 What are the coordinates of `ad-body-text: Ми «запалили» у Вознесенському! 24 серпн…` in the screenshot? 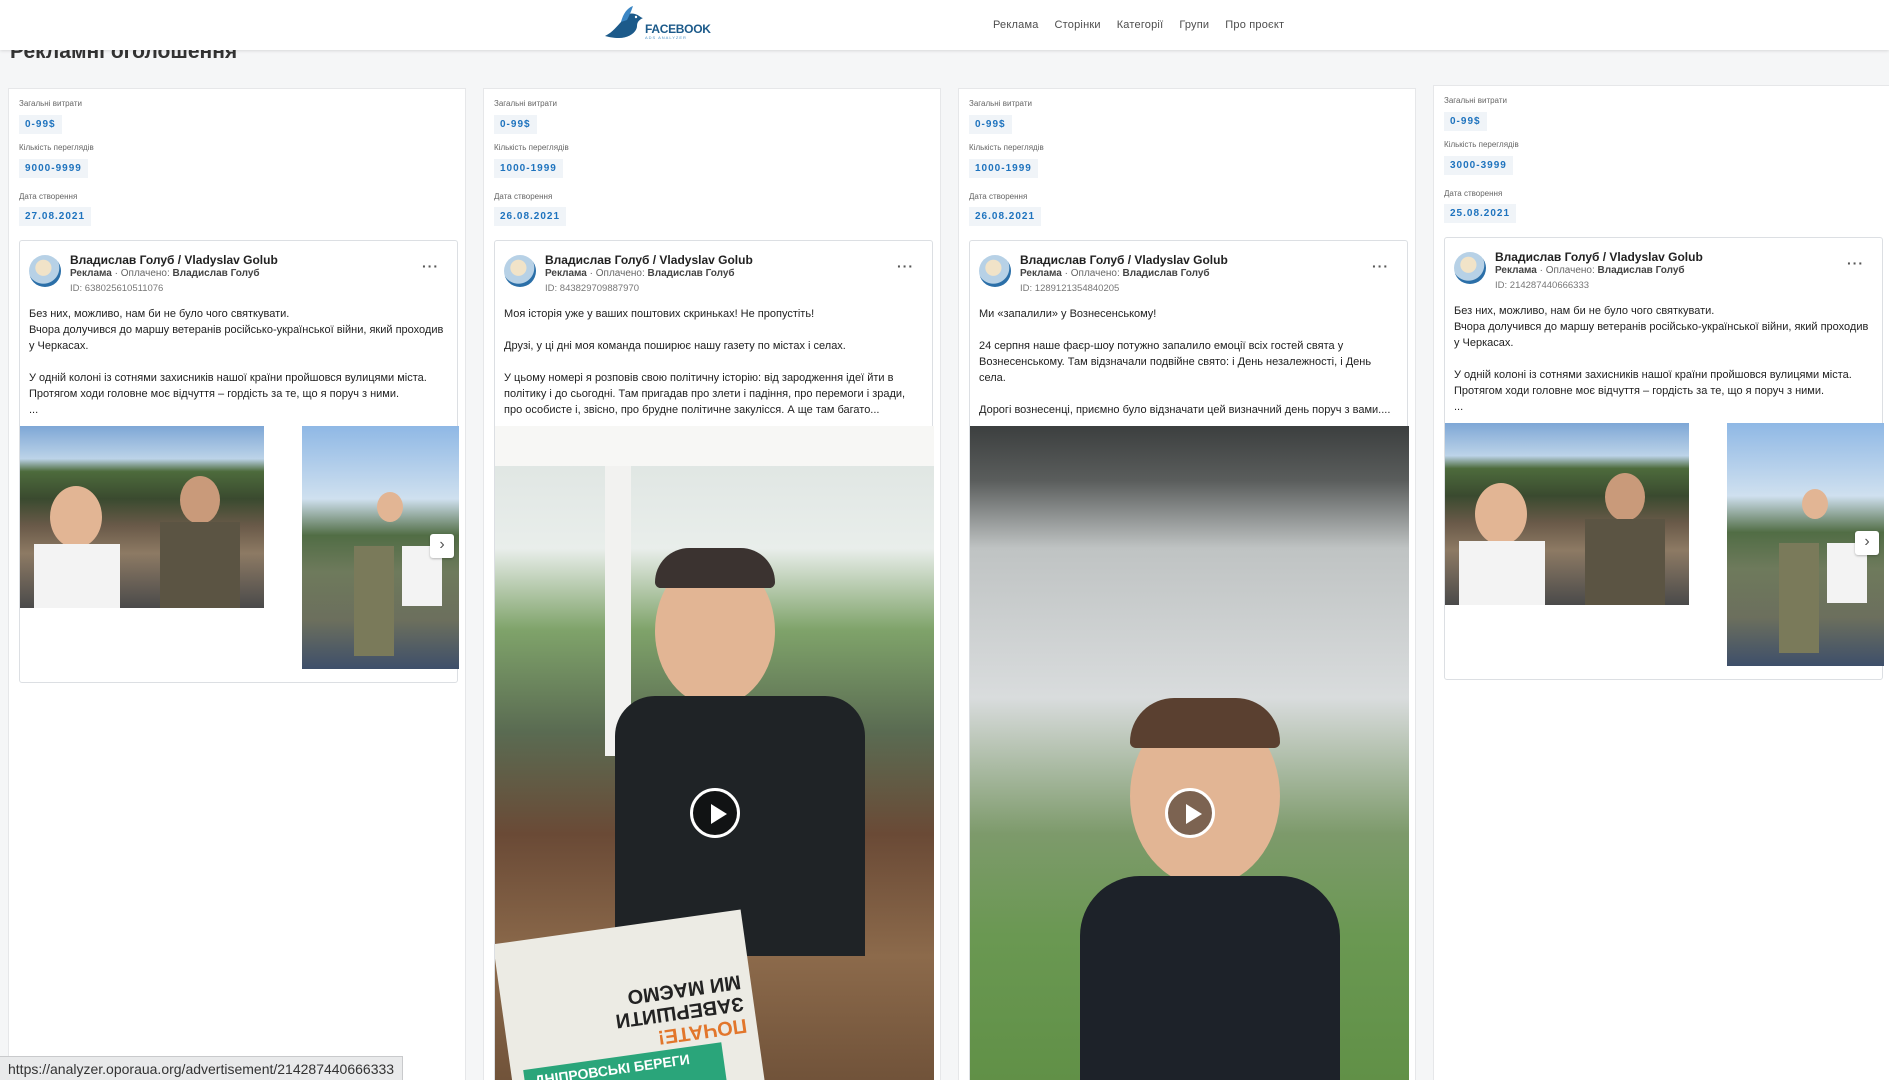 It's located at (1185, 362).